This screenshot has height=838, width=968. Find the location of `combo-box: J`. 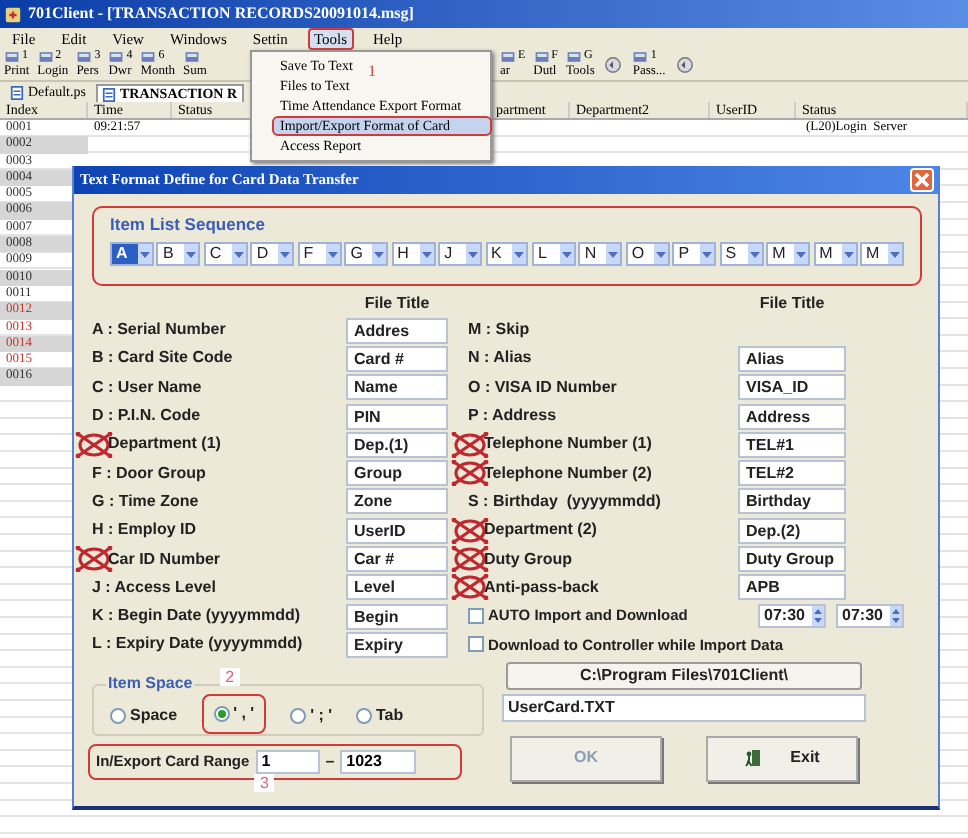

combo-box: J is located at coordinates (460, 254).